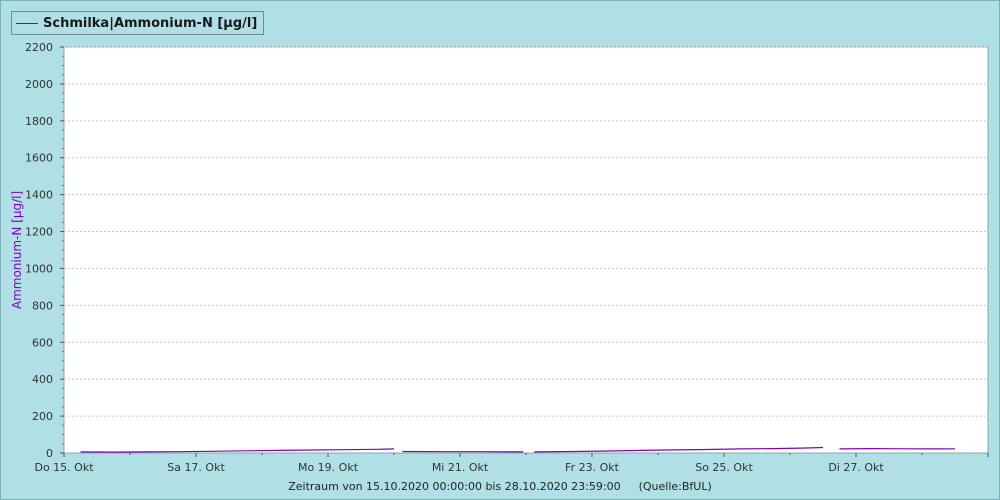 This screenshot has height=500, width=1000. I want to click on y-tick-label: 400, so click(42, 379).